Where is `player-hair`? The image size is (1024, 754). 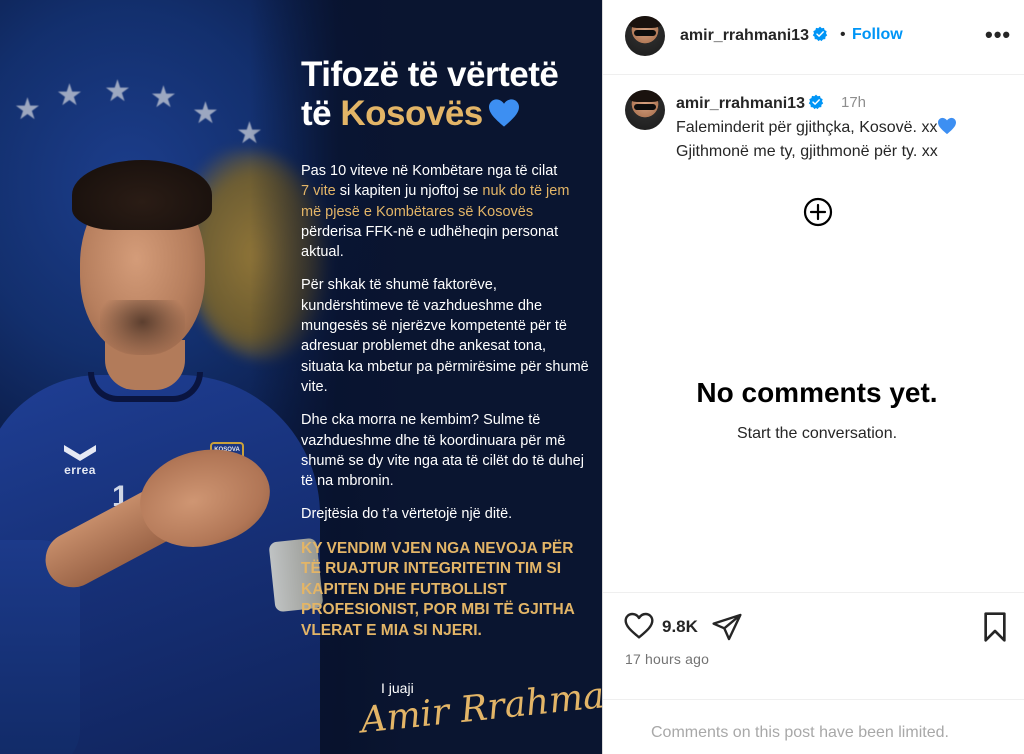
player-hair is located at coordinates (142, 195).